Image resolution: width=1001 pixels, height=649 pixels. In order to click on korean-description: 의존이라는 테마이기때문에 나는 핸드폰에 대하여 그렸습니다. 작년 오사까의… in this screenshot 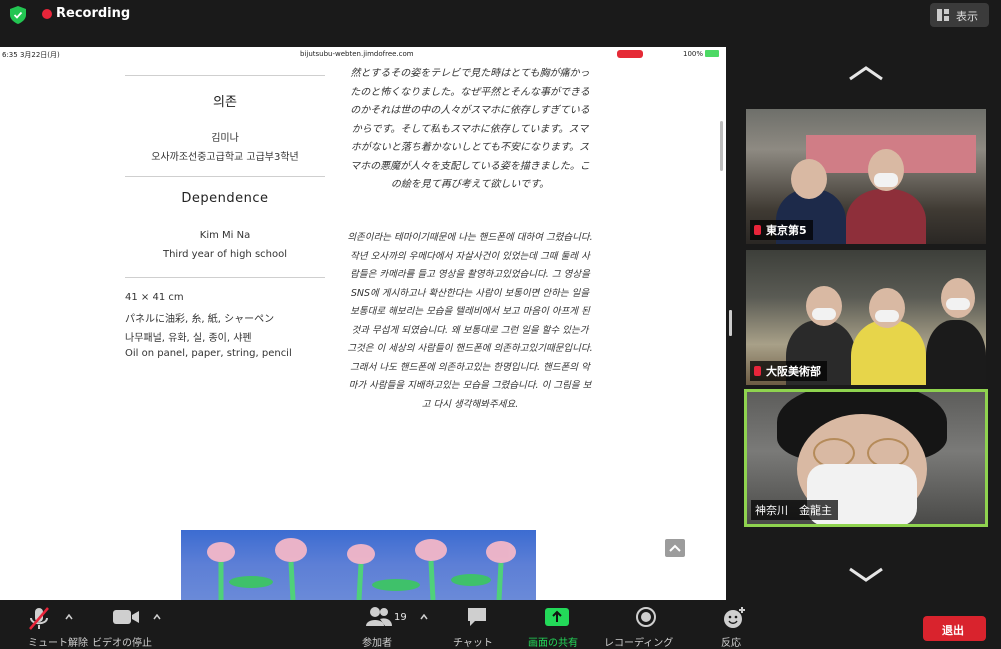, I will do `click(470, 321)`.